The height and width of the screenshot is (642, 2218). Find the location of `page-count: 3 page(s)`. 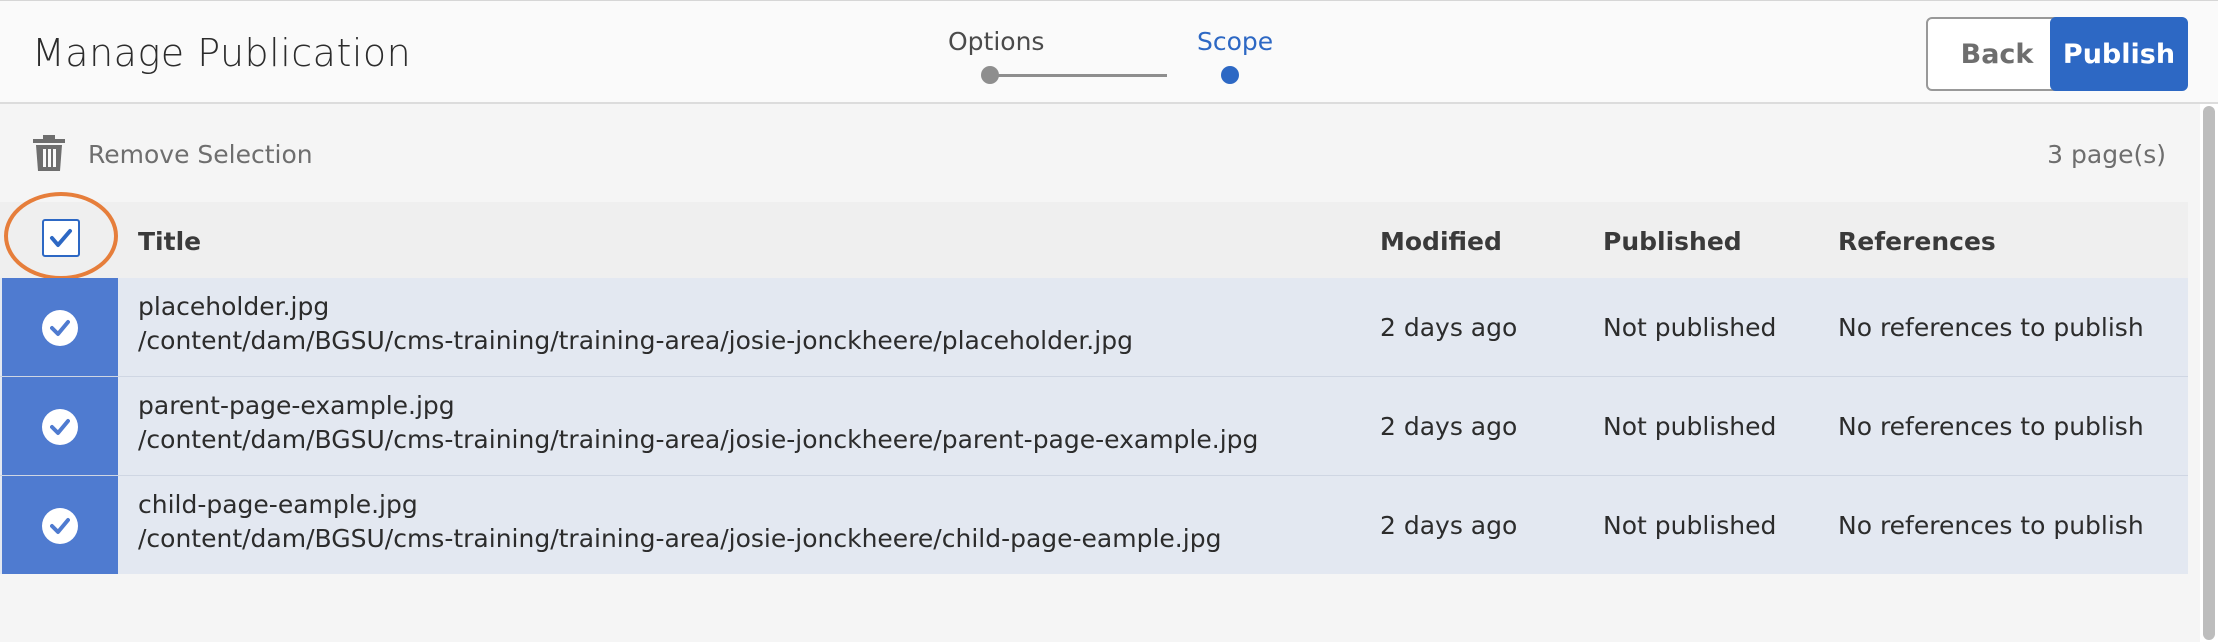

page-count: 3 page(s) is located at coordinates (2106, 154).